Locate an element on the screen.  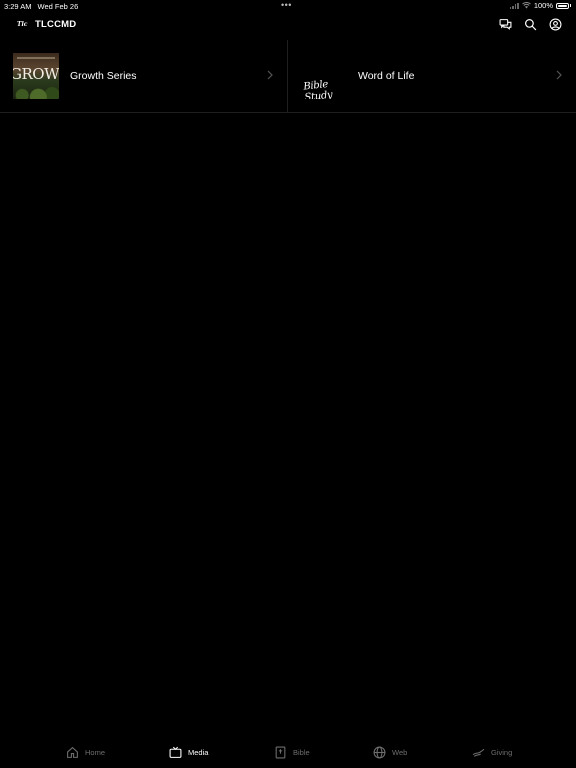
tab-label: Web is located at coordinates (400, 752).